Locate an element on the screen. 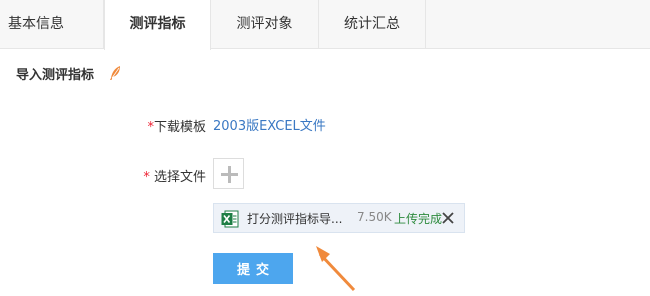 The width and height of the screenshot is (650, 296). tab-evaluation-indicators: 测评指标 is located at coordinates (157, 25).